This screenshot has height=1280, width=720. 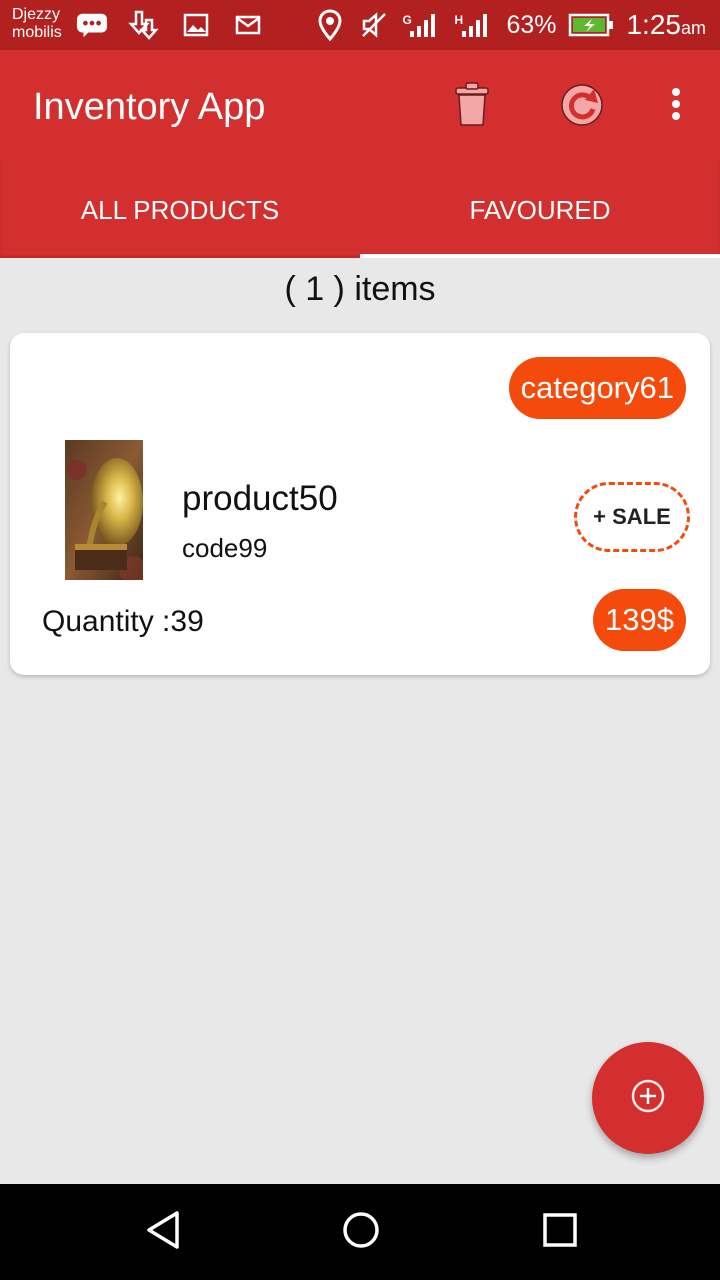 I want to click on navigation-bar, so click(x=360, y=1232).